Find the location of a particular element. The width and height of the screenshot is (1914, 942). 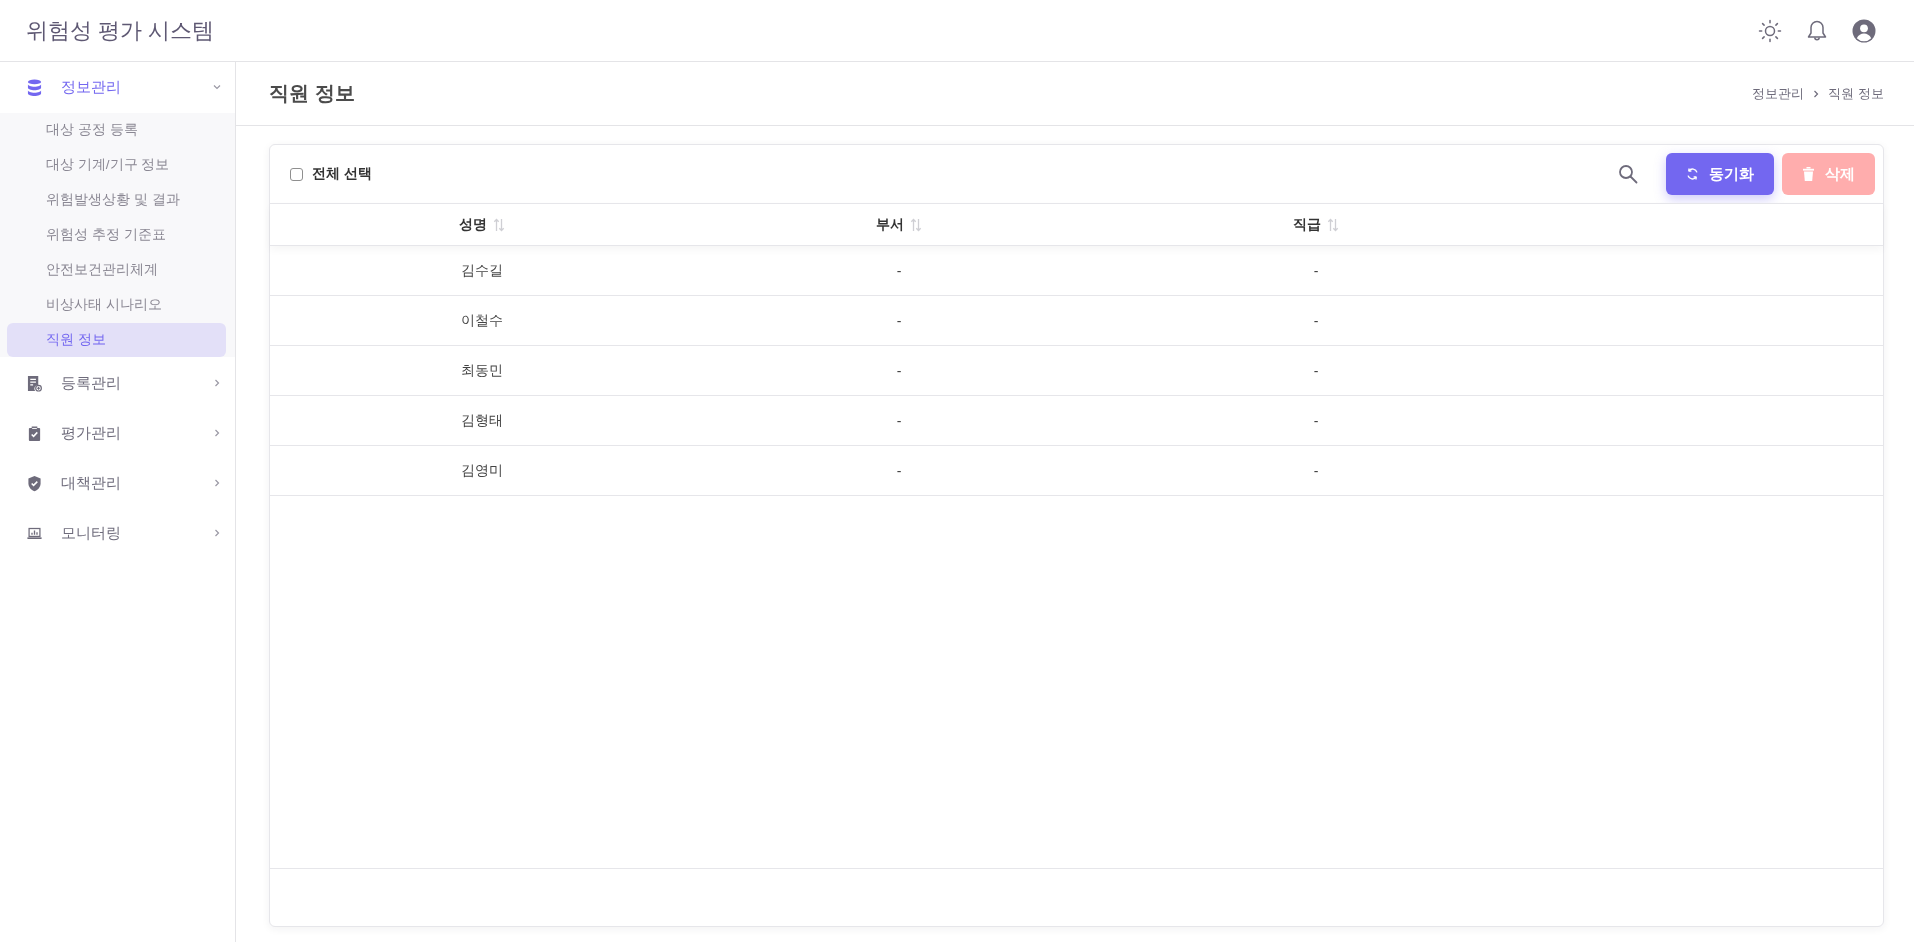

shield-check-icon is located at coordinates (34, 483).